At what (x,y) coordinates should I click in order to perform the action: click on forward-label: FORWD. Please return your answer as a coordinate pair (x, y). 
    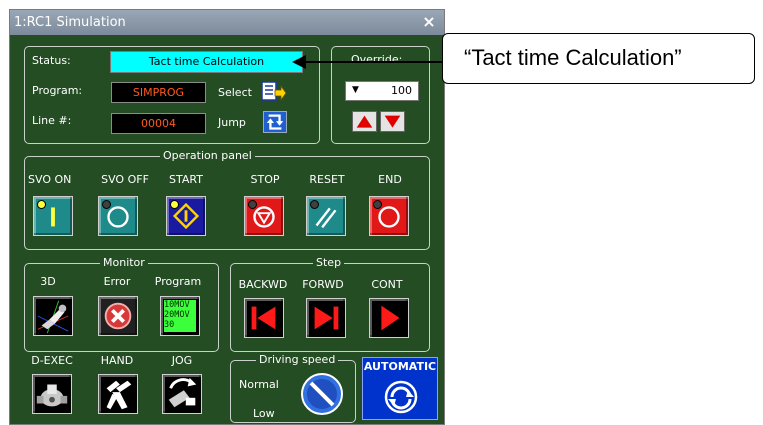
    Looking at the image, I should click on (323, 284).